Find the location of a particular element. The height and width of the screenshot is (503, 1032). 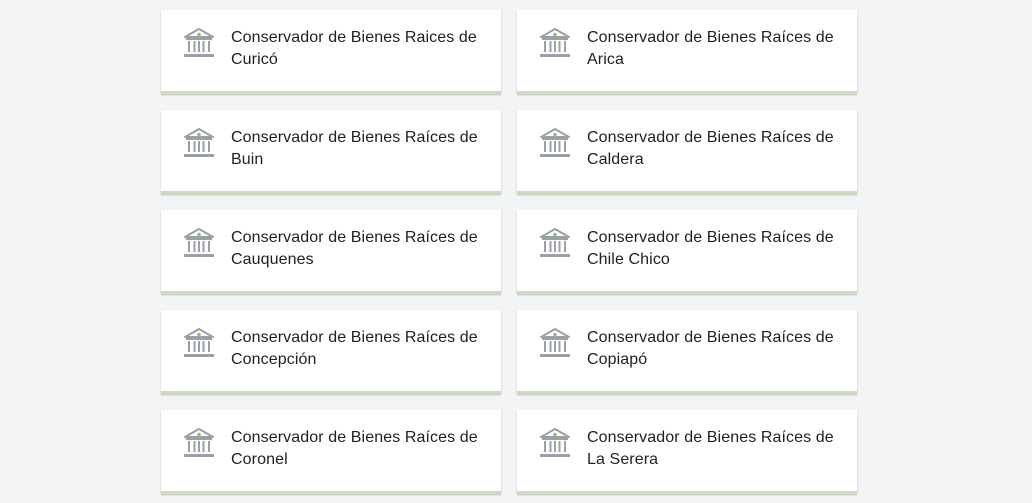

conservador-card: Conservador de Bienes Raíces de Copiapó is located at coordinates (687, 352).